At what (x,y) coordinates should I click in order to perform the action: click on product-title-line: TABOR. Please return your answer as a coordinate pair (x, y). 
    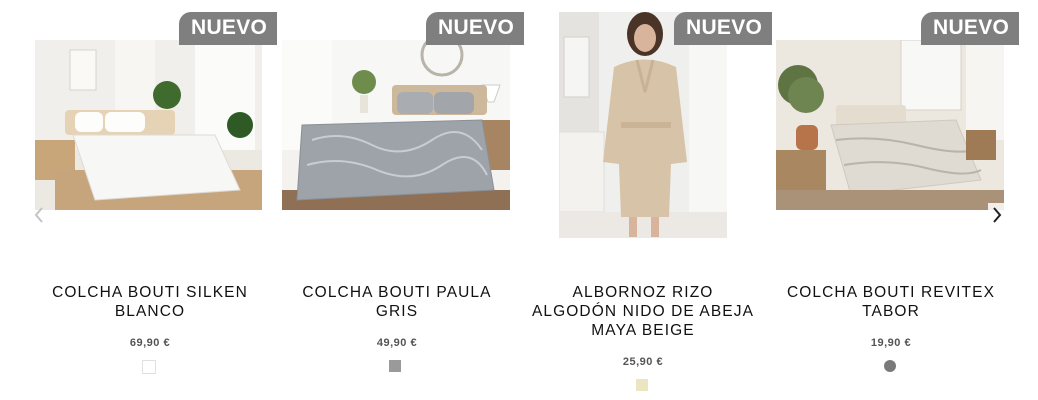
    Looking at the image, I should click on (891, 311).